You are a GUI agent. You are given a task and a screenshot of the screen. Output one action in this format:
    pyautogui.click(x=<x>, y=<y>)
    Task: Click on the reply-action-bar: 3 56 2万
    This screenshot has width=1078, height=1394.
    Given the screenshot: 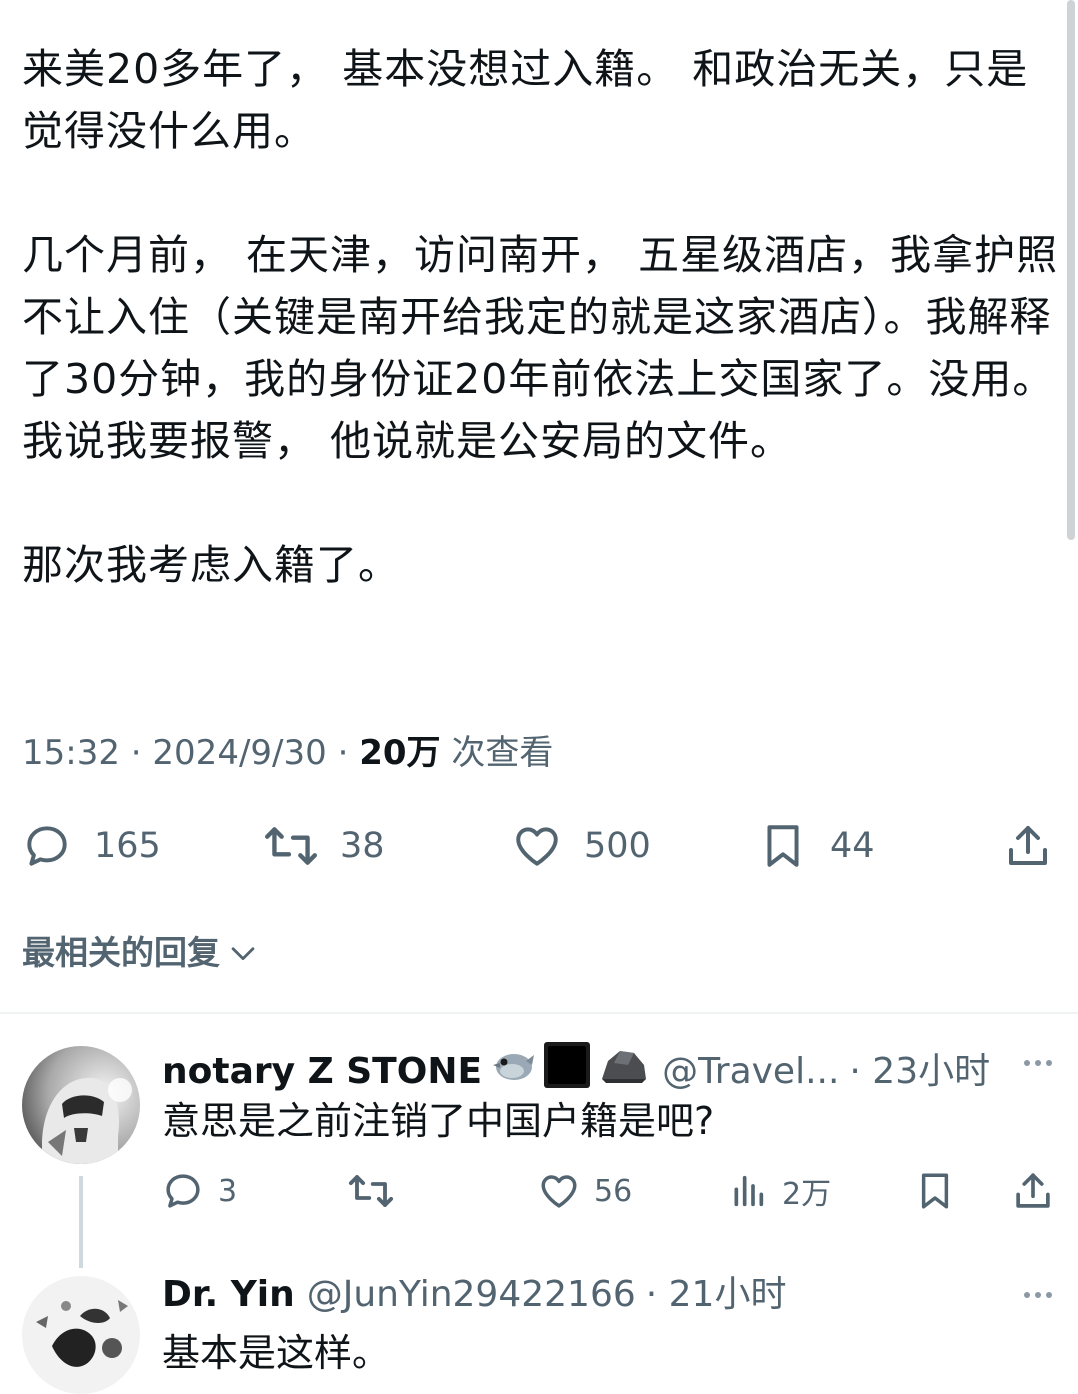 What is the action you would take?
    pyautogui.click(x=539, y=1191)
    